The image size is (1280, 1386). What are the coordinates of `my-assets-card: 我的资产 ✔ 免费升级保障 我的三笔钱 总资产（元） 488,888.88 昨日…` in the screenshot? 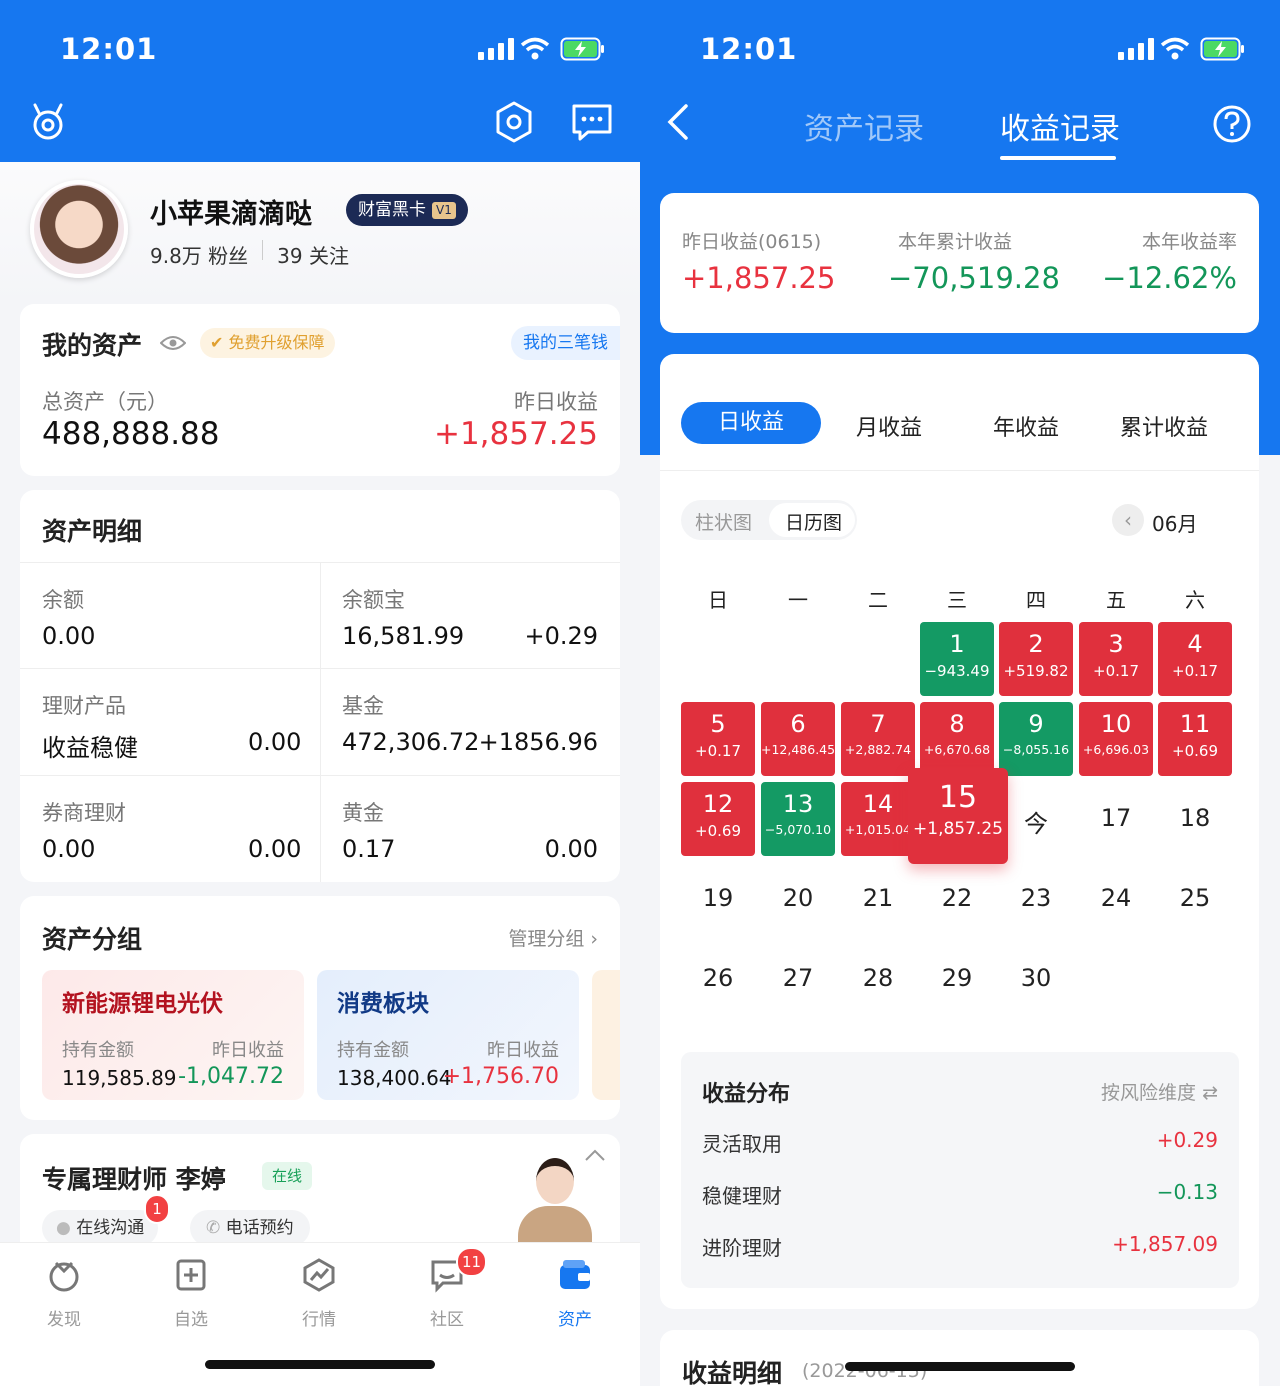 It's located at (320, 390).